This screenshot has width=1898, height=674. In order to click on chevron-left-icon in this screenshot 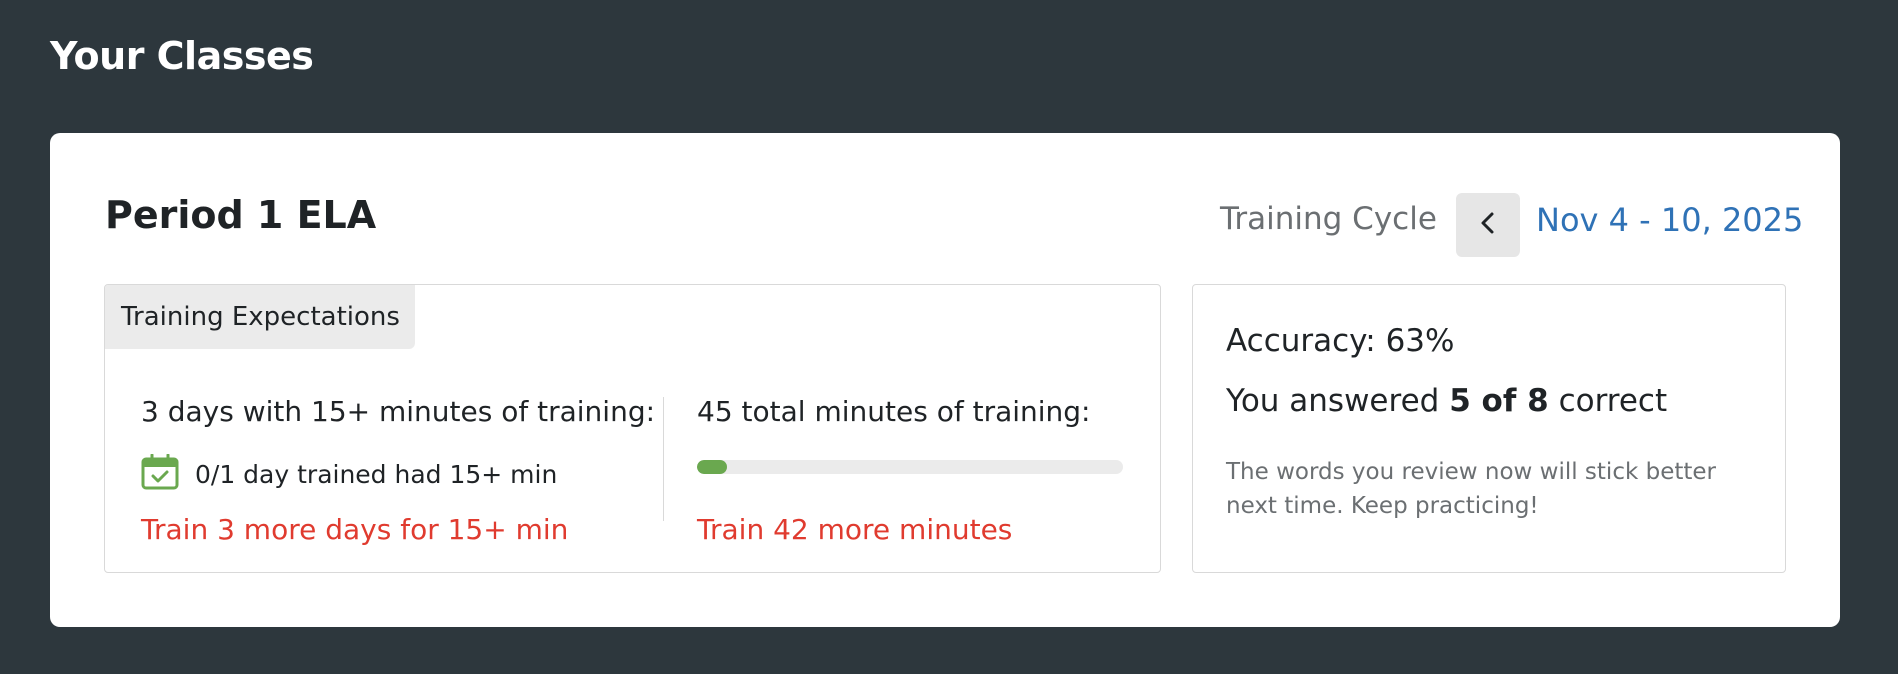, I will do `click(1488, 225)`.